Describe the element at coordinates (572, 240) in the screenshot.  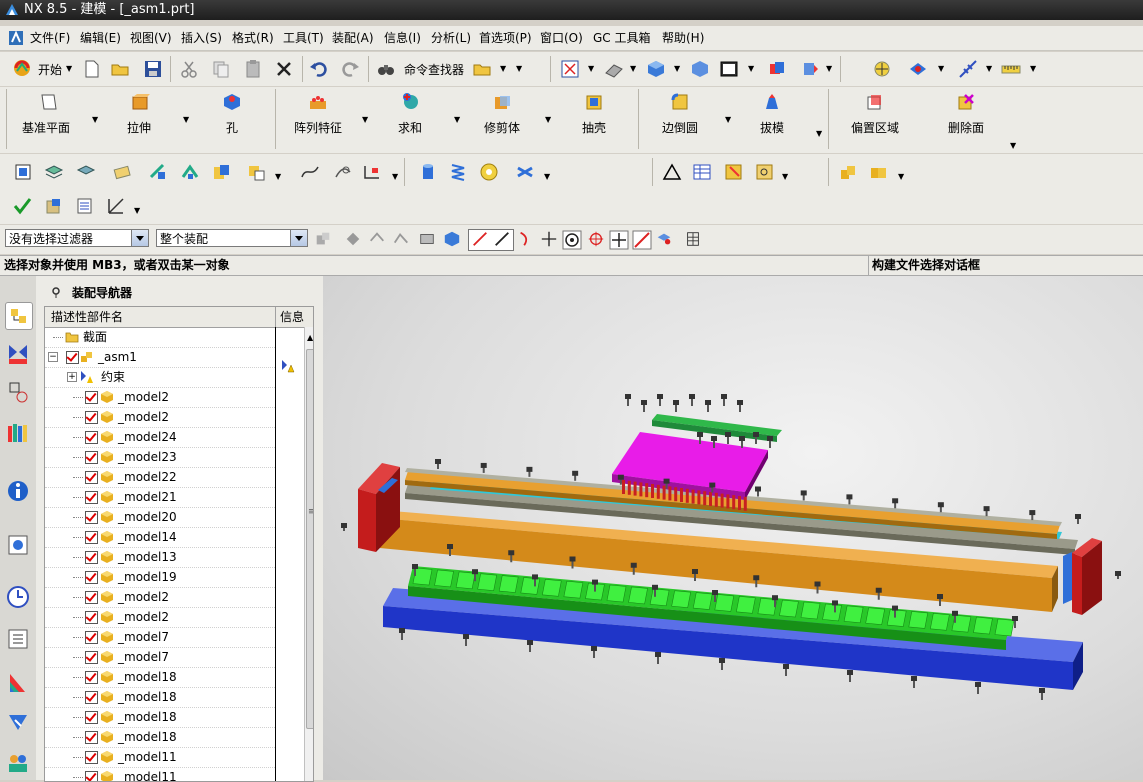
I see `arc-center-snap-icon` at that location.